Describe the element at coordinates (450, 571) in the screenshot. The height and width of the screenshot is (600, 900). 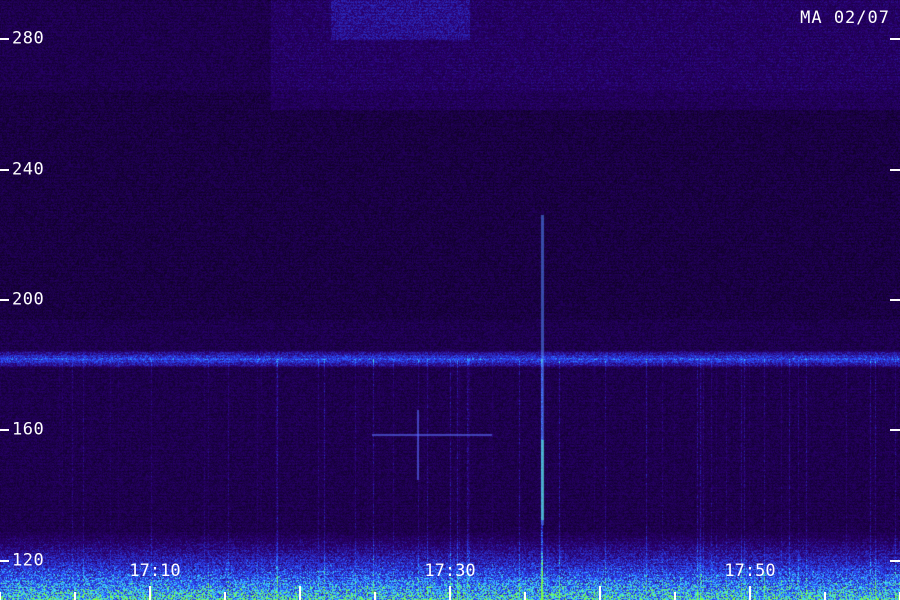
I see `x-tick-label: 17:30` at that location.